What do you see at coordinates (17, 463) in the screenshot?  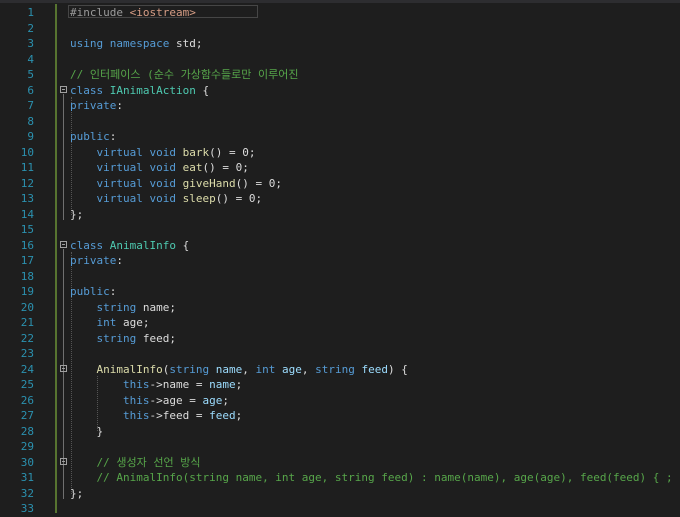 I see `line-number: 30` at bounding box center [17, 463].